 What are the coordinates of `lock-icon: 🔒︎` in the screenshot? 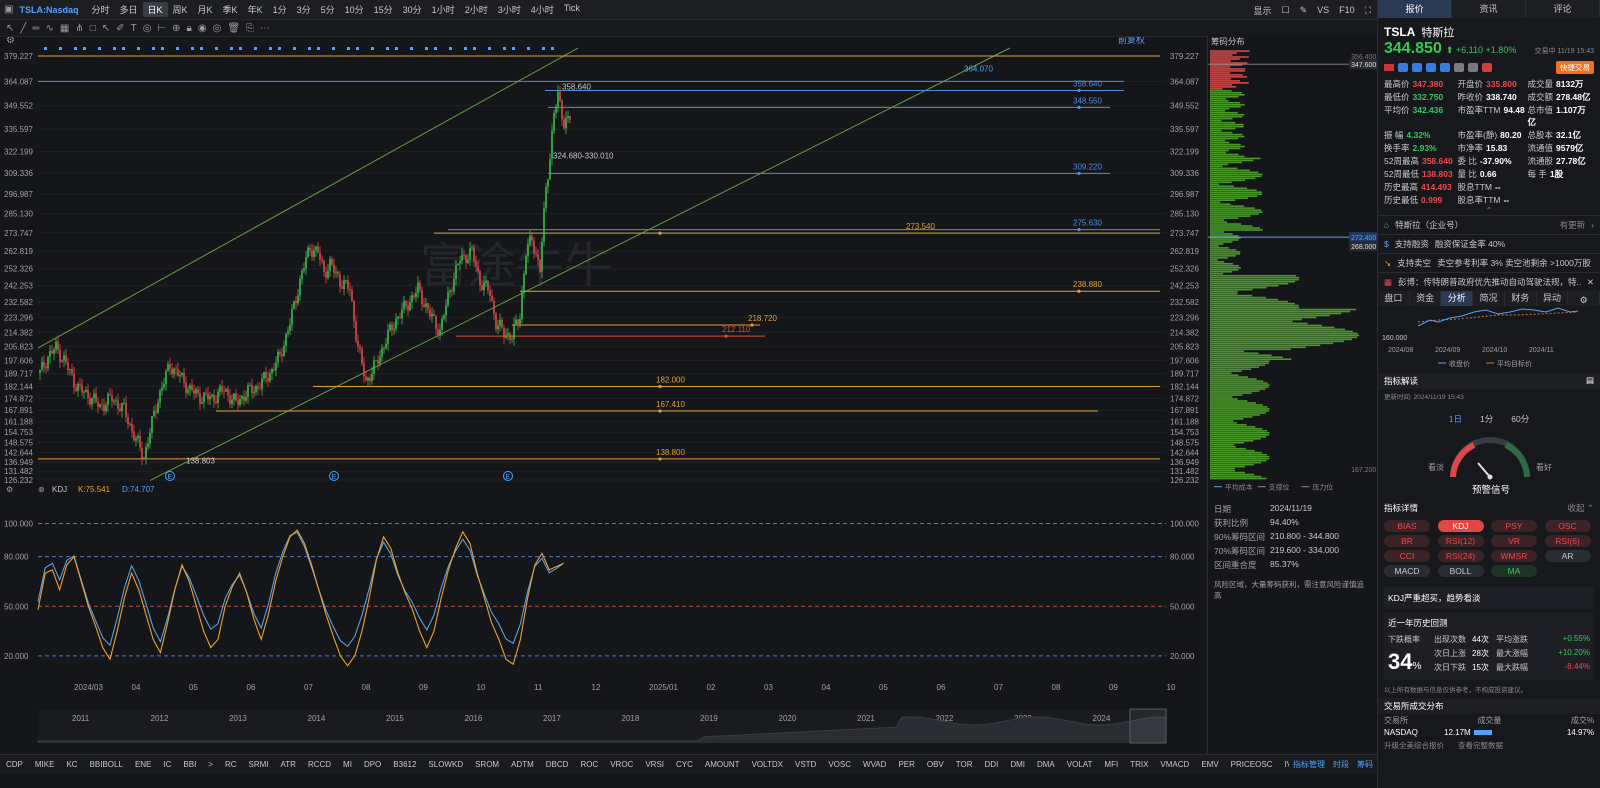 It's located at (189, 28).